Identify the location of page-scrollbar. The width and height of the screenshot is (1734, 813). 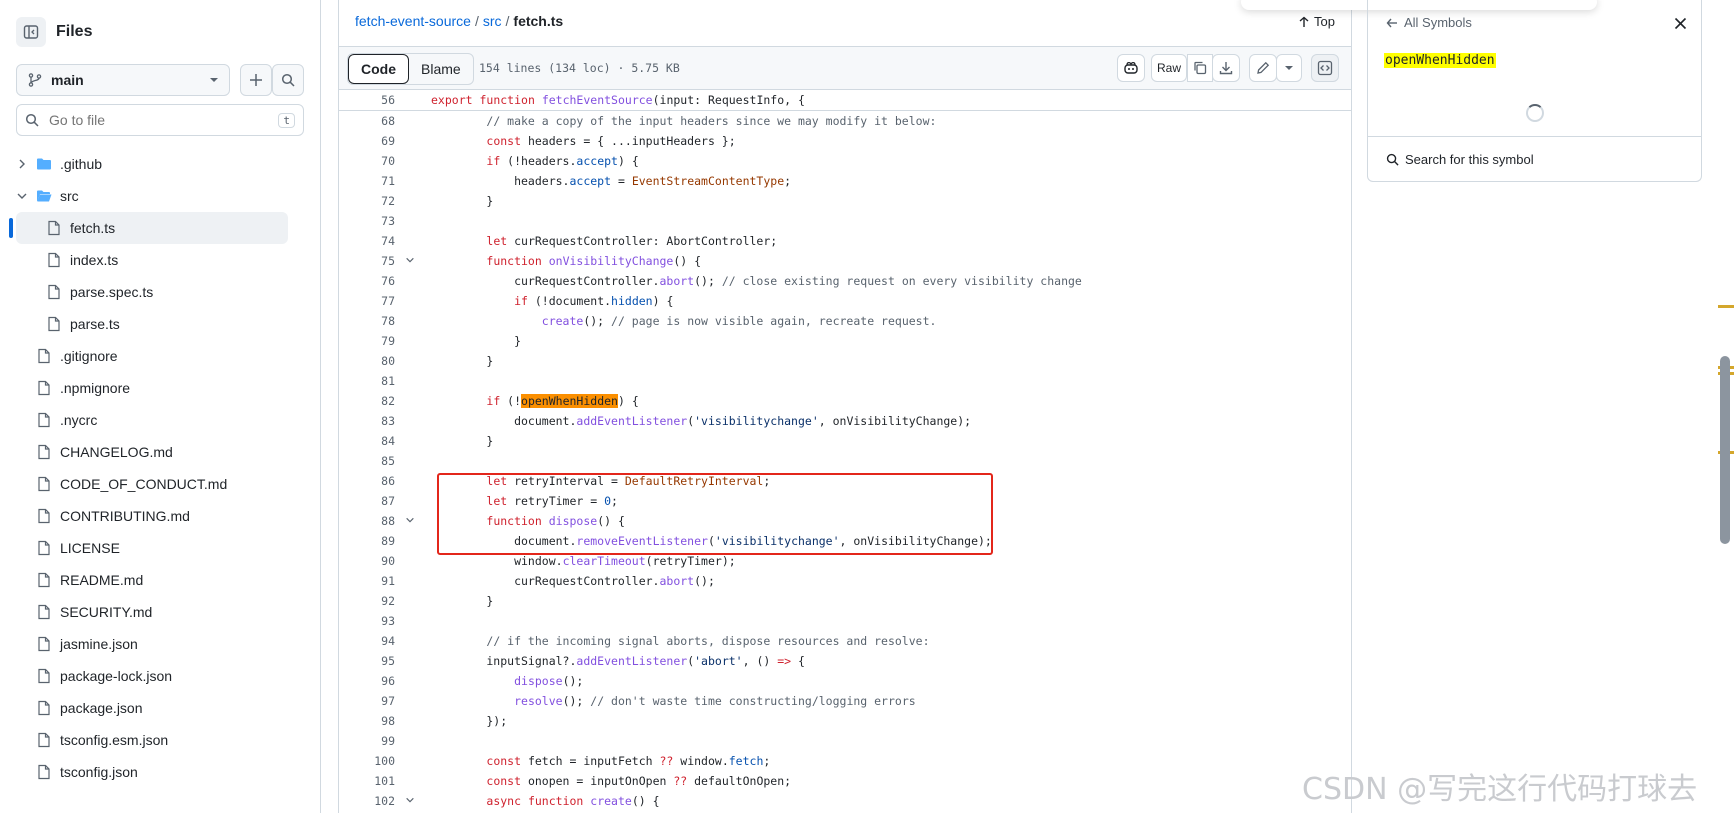
(1725, 450).